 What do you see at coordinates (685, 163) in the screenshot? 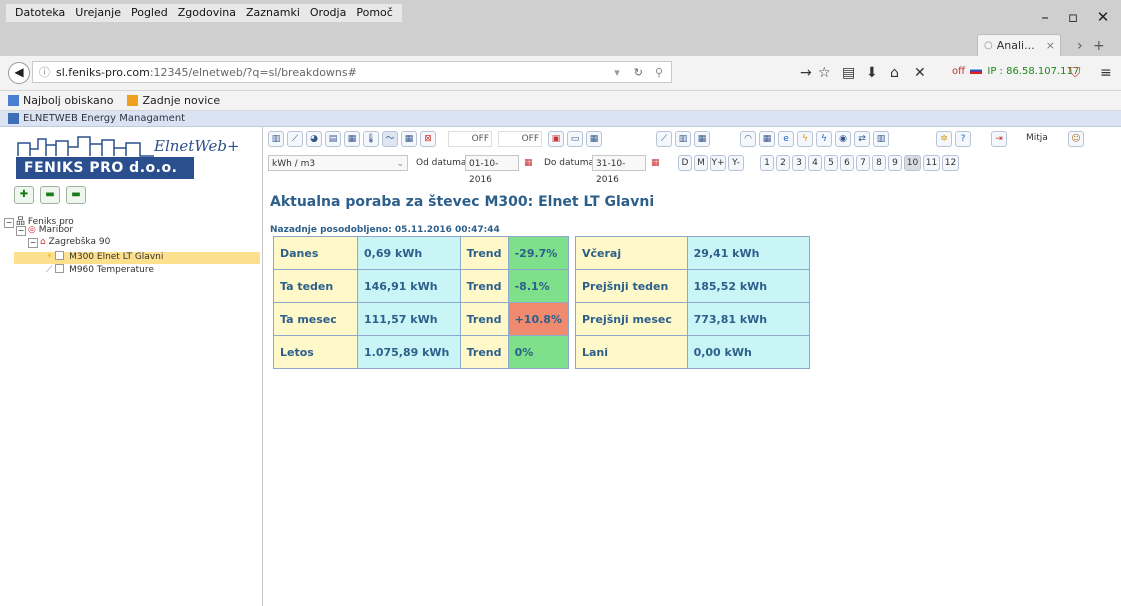
I see `period-day-button: D` at bounding box center [685, 163].